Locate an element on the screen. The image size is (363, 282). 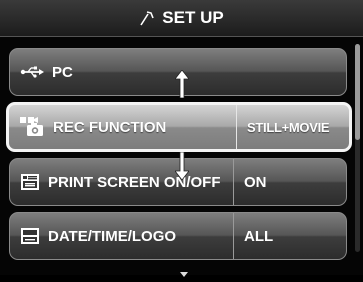
menu-item-label: REC FUNCTION is located at coordinates (110, 127).